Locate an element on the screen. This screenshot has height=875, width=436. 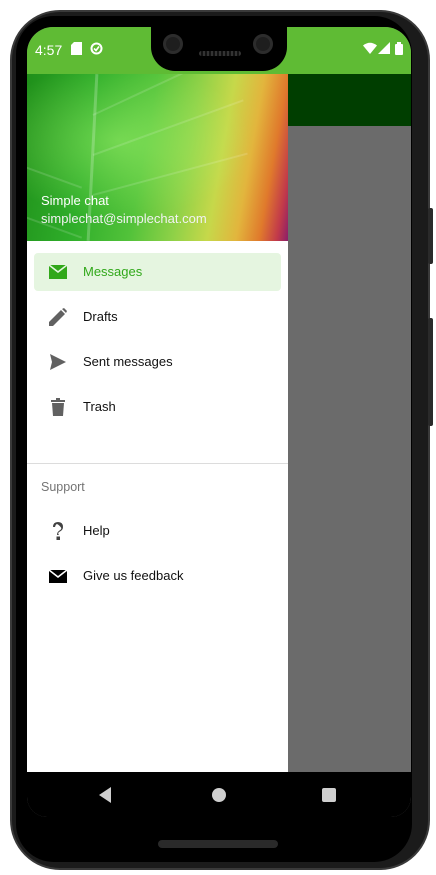
menu-item-sent-messages: Sent messages is located at coordinates (157, 362).